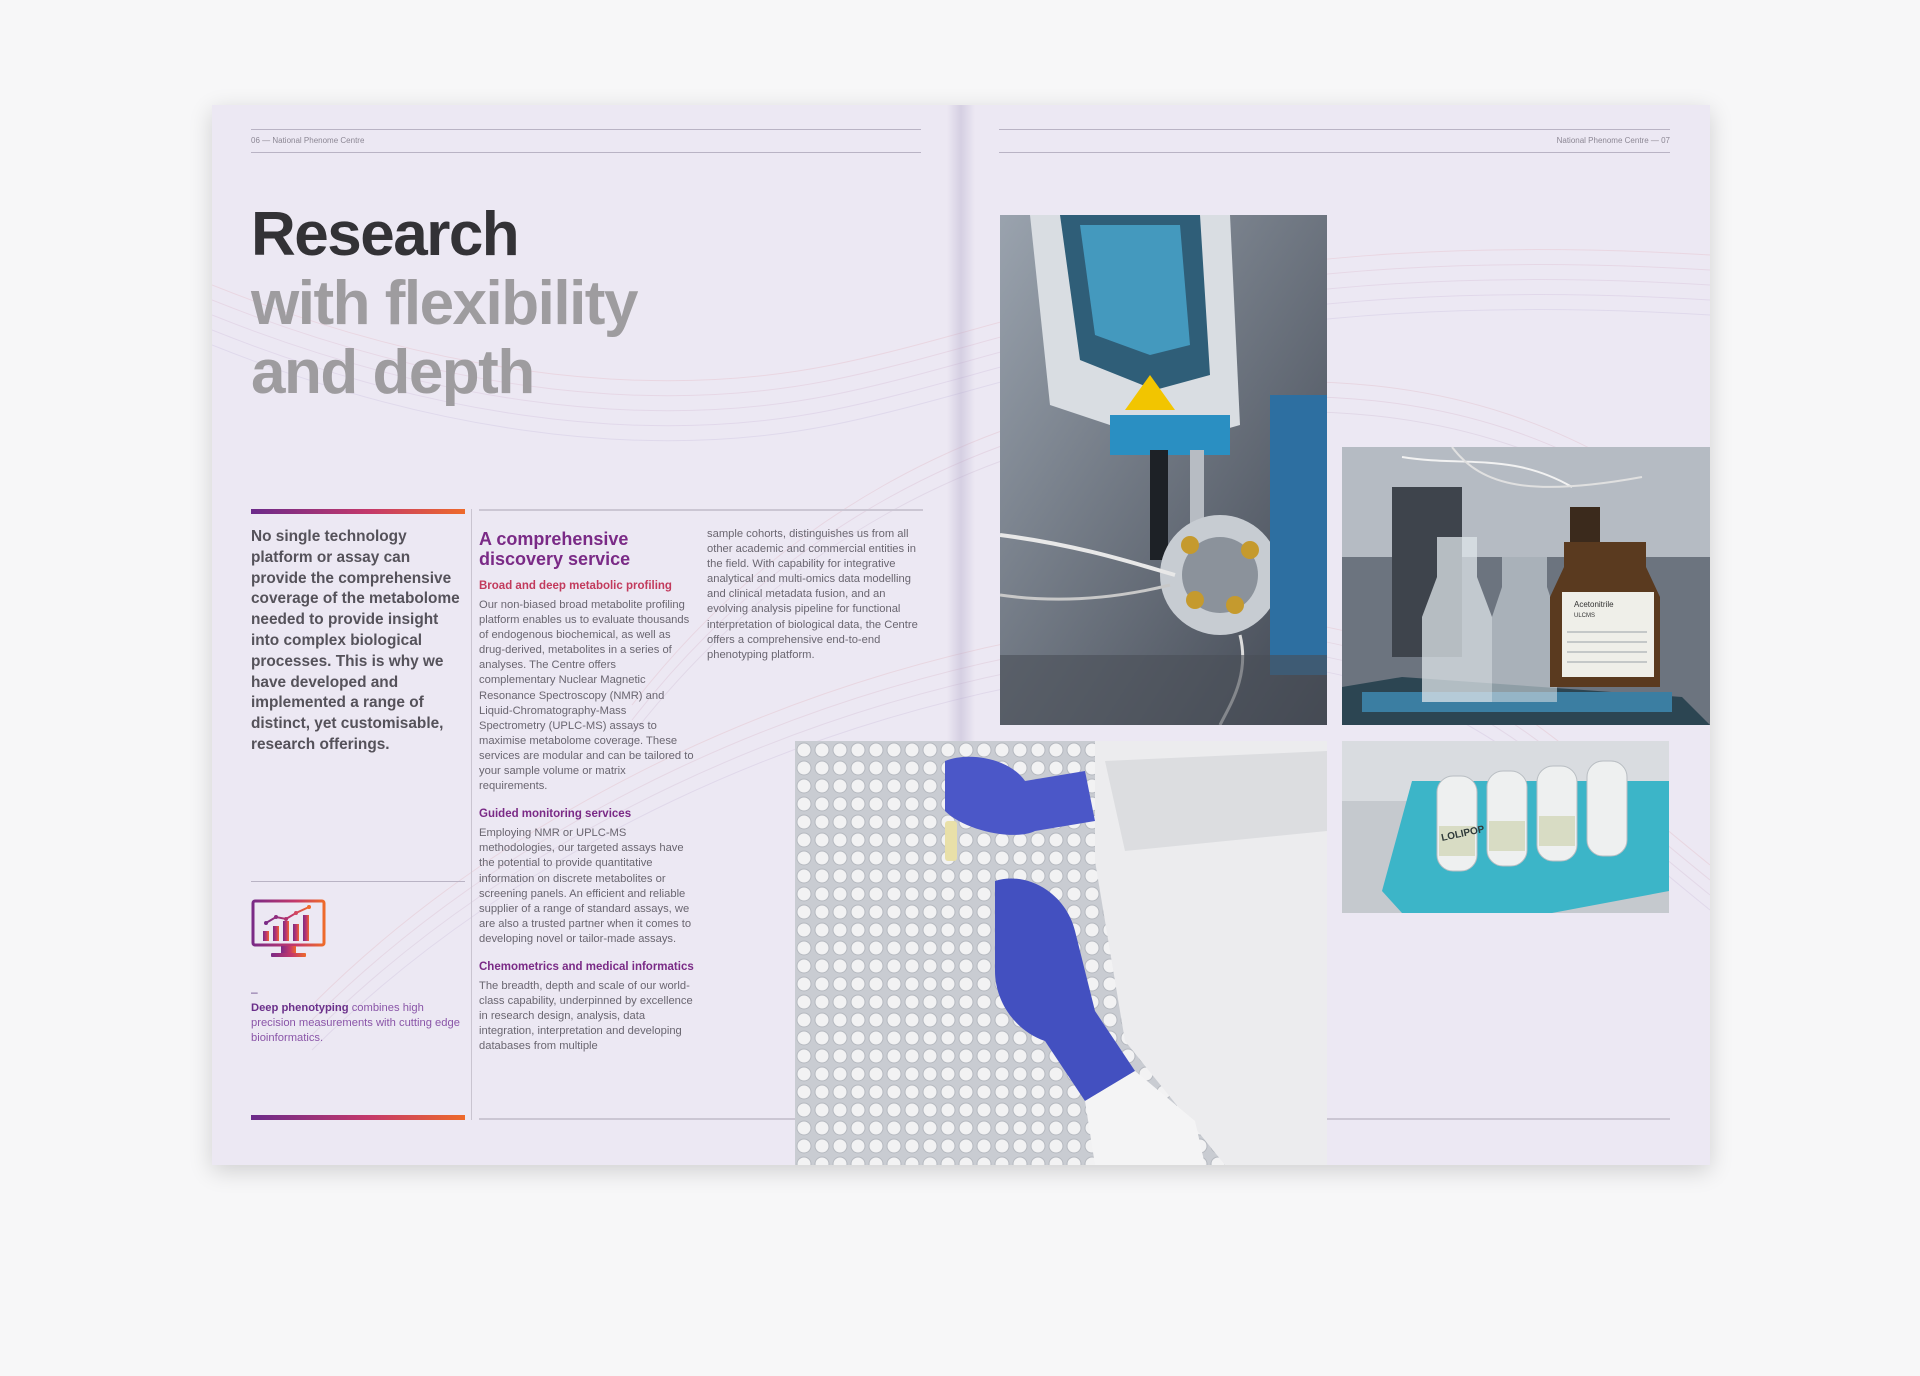 Image resolution: width=1920 pixels, height=1376 pixels. I want to click on subheading-metabolic-profiling: Broad and deep metabolic profiling, so click(575, 586).